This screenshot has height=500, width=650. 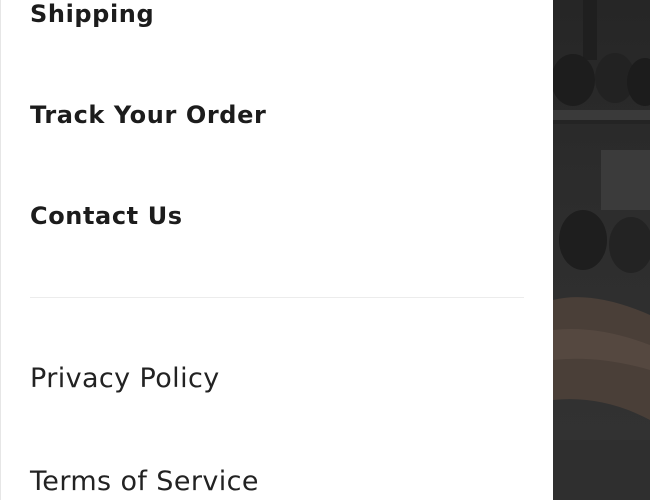 I want to click on dimmed-background-image, so click(x=601, y=250).